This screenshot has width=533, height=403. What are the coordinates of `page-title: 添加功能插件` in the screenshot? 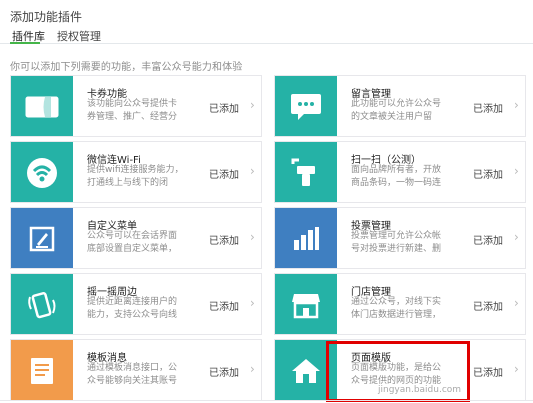 It's located at (46, 17).